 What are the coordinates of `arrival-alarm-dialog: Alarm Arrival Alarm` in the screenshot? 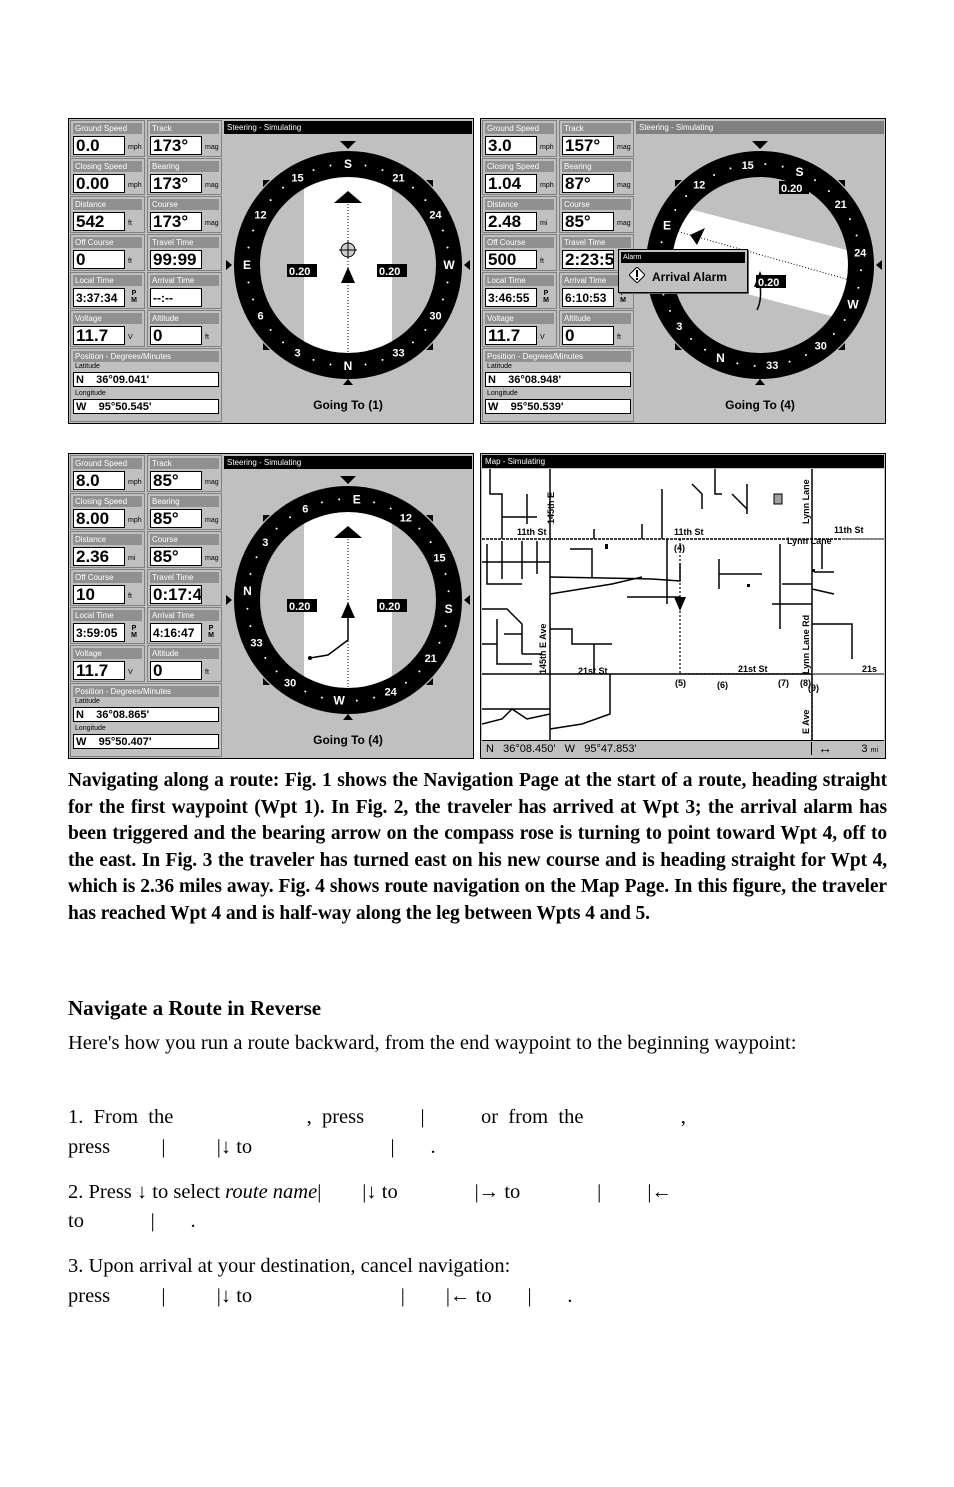 It's located at (683, 271).